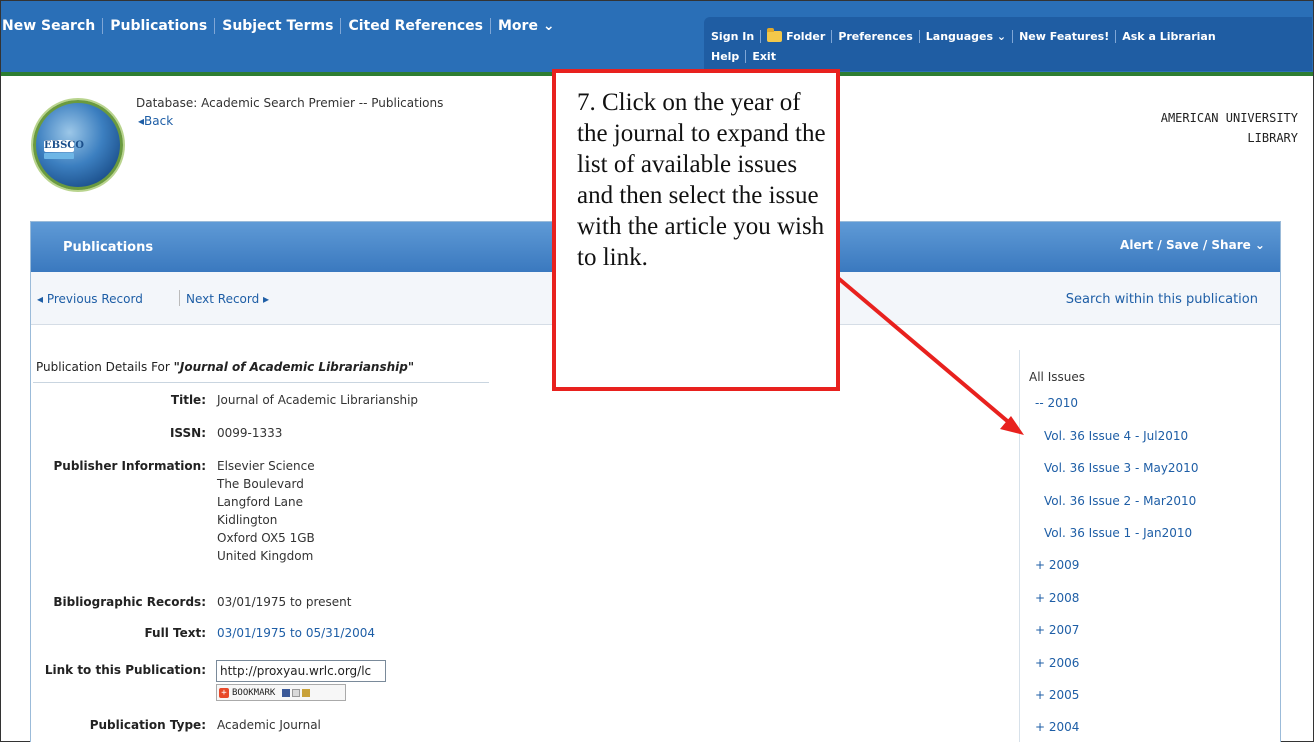  Describe the element at coordinates (775, 35) in the screenshot. I see `folder-icon` at that location.